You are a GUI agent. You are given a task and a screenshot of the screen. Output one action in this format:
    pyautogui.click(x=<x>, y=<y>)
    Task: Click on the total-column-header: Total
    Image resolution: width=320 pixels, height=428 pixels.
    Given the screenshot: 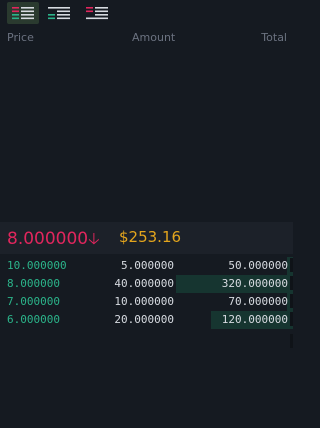 What is the action you would take?
    pyautogui.click(x=274, y=37)
    